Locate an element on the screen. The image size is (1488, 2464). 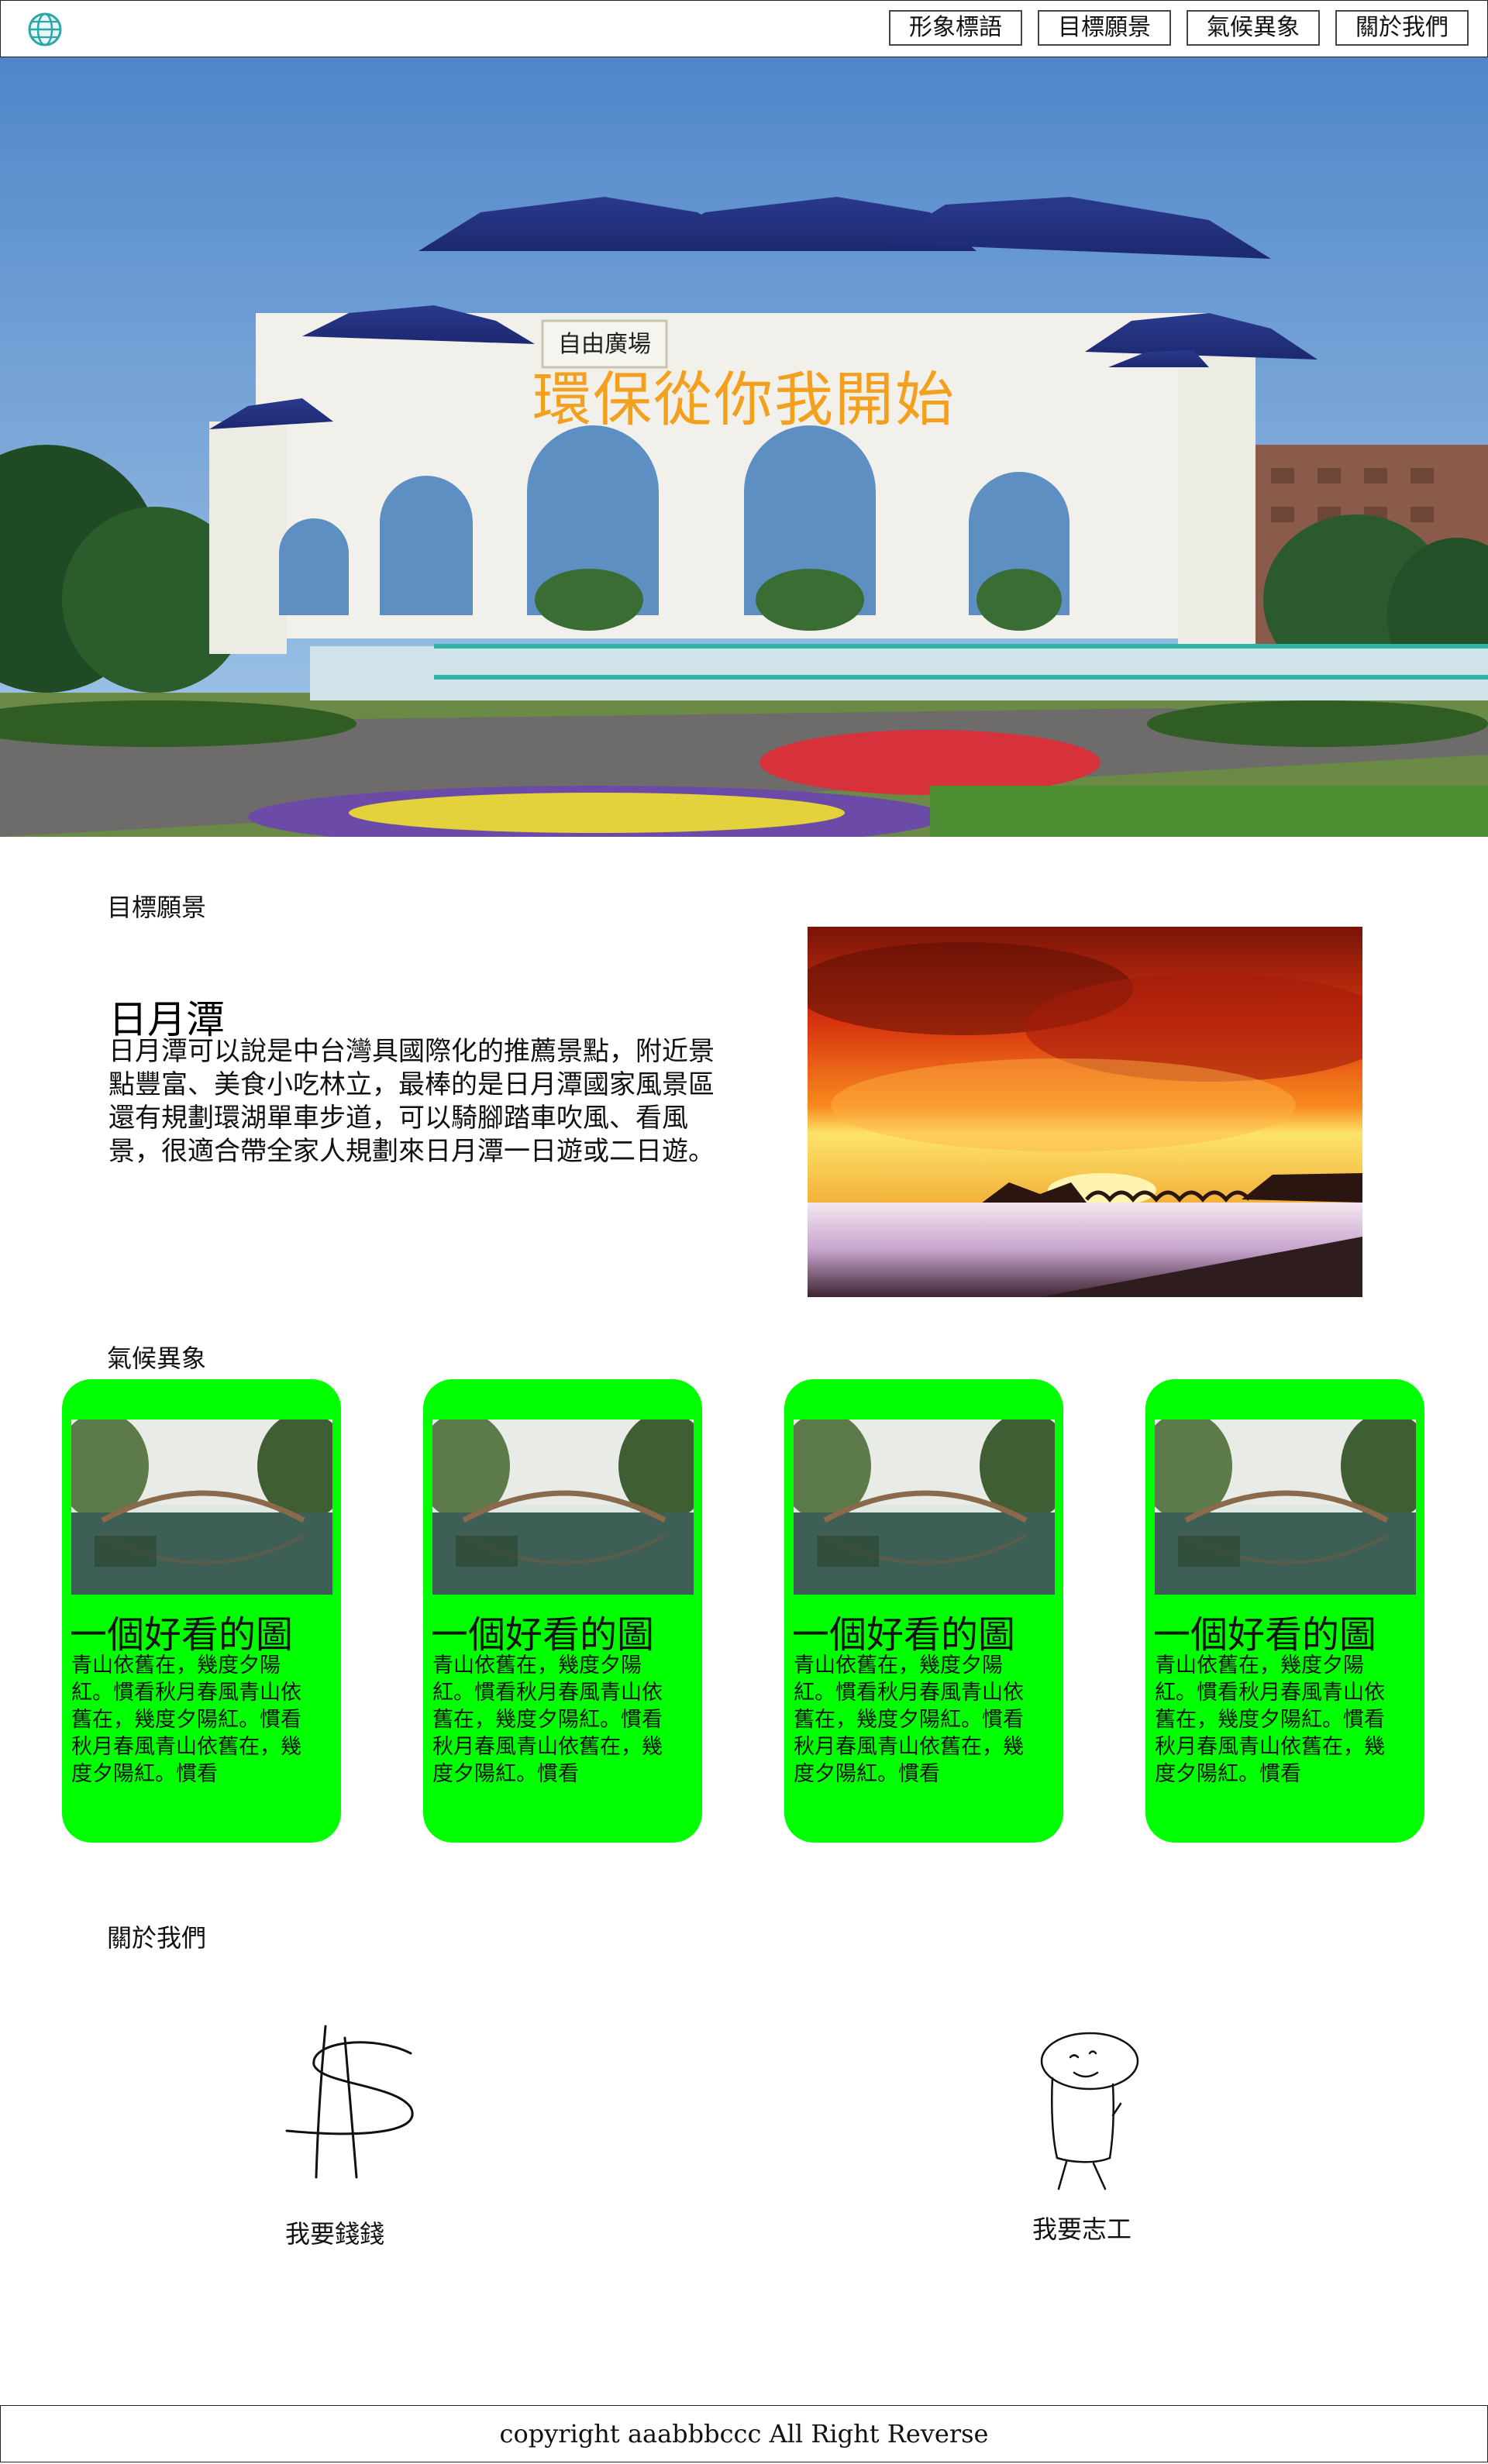
site-header: 形象標語 目標願景 氣候異象 關於我們 is located at coordinates (744, 28).